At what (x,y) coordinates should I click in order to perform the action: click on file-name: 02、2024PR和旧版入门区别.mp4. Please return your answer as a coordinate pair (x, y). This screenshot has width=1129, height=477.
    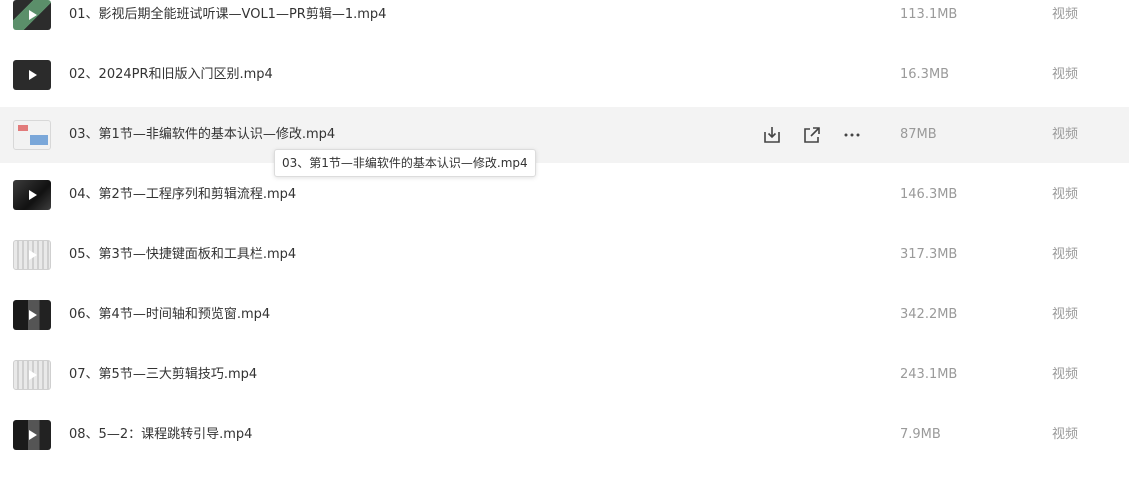
    Looking at the image, I should click on (171, 75).